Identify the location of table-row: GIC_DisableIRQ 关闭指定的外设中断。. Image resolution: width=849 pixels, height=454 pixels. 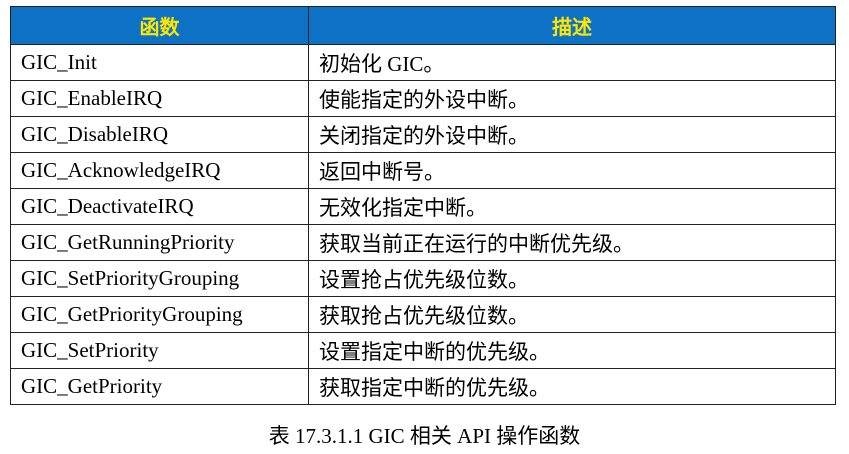
(423, 134).